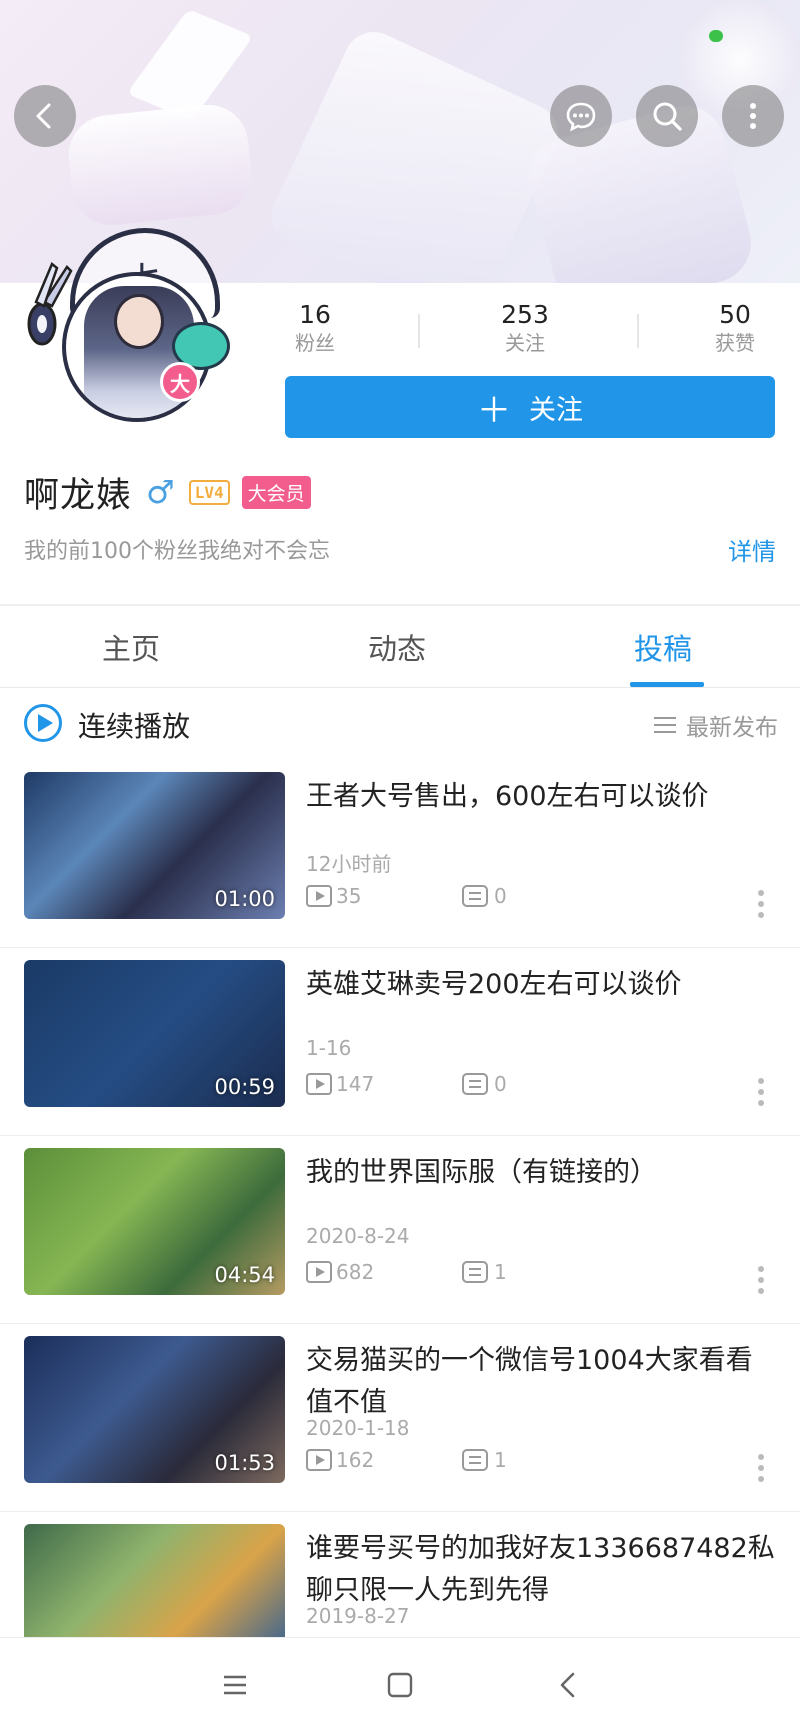 This screenshot has width=800, height=1733. What do you see at coordinates (494, 410) in the screenshot?
I see `plus-icon: ＋` at bounding box center [494, 410].